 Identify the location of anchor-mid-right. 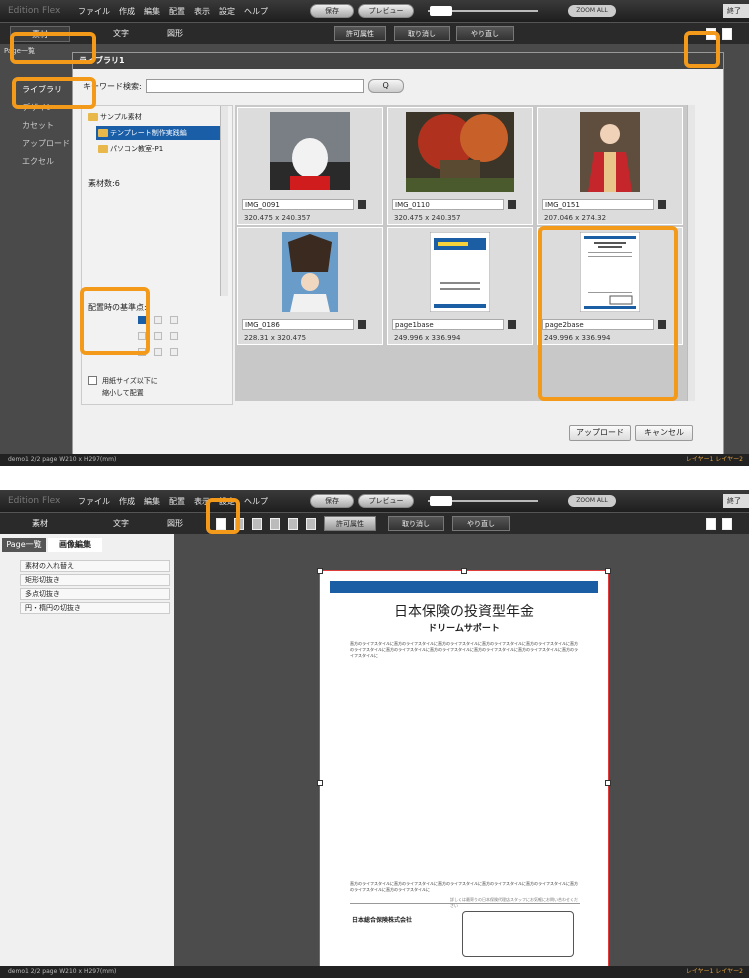
(174, 336).